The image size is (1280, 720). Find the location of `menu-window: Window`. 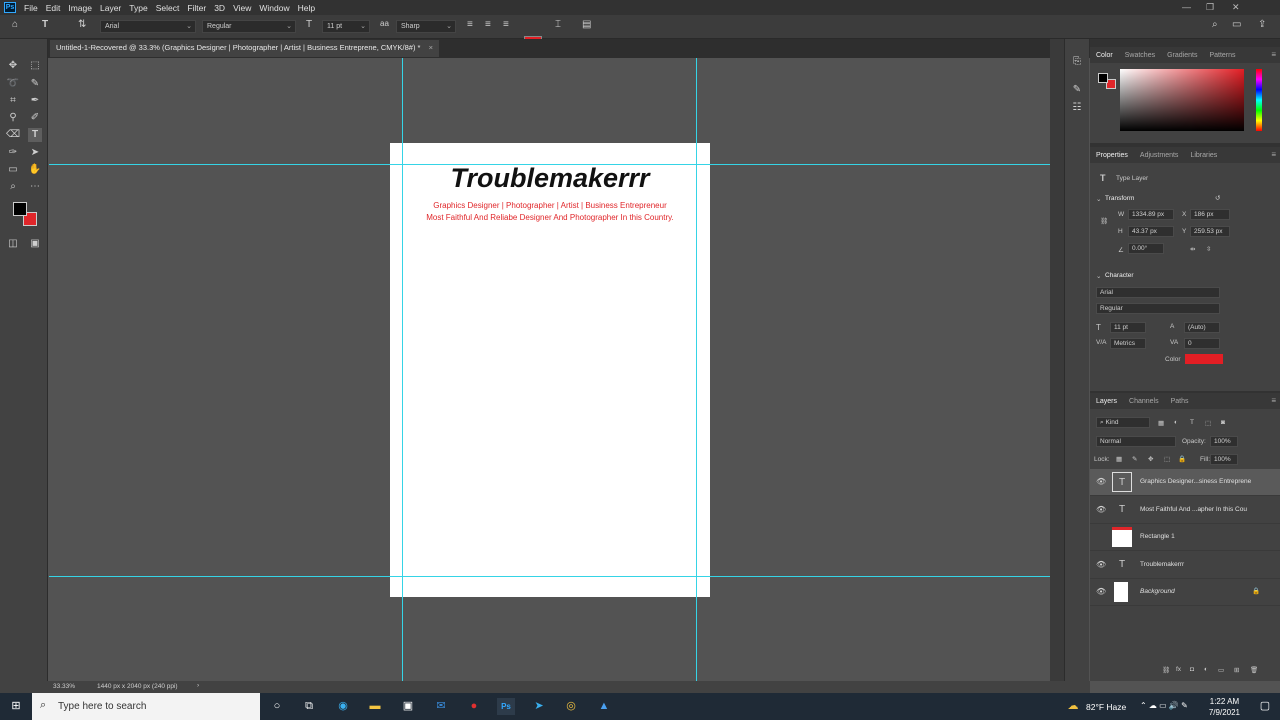

menu-window: Window is located at coordinates (274, 8).